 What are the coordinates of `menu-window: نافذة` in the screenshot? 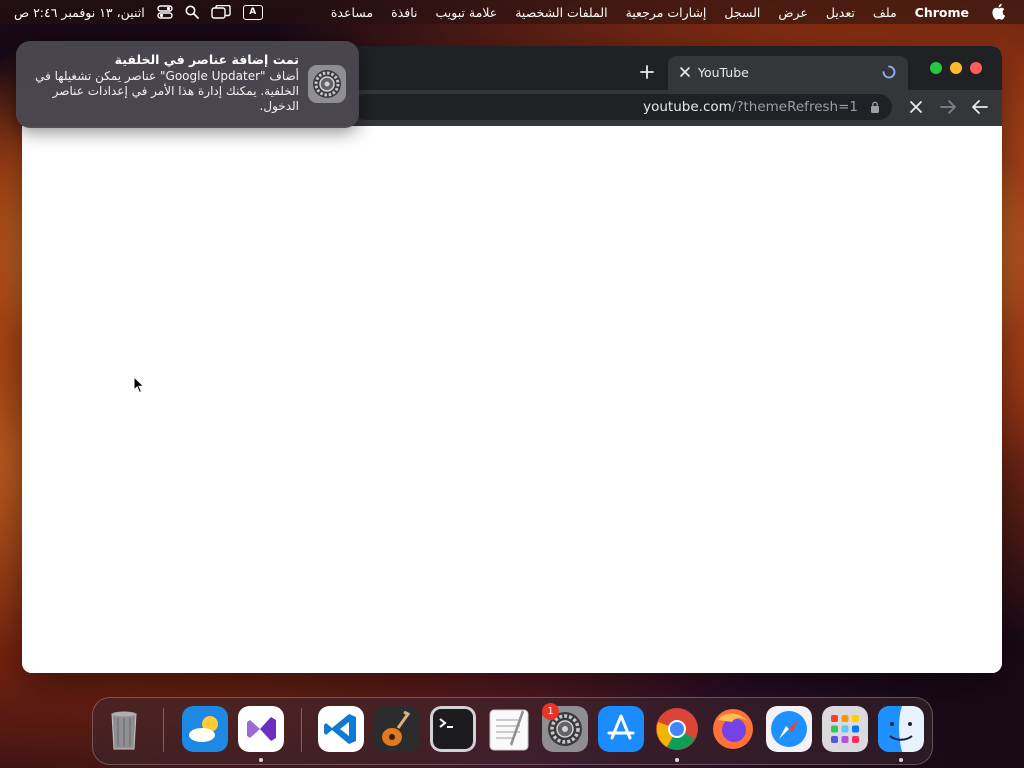 It's located at (404, 12).